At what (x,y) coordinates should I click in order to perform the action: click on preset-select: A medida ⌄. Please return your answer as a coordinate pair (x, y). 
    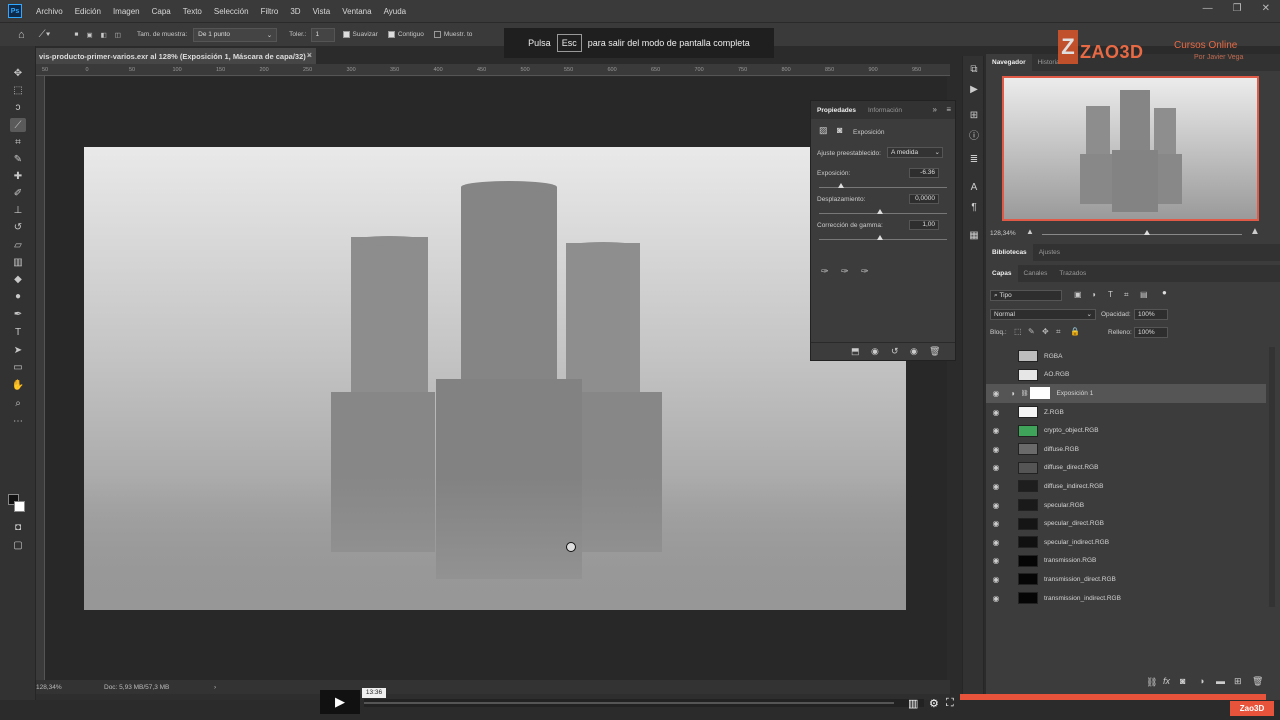
    Looking at the image, I should click on (915, 152).